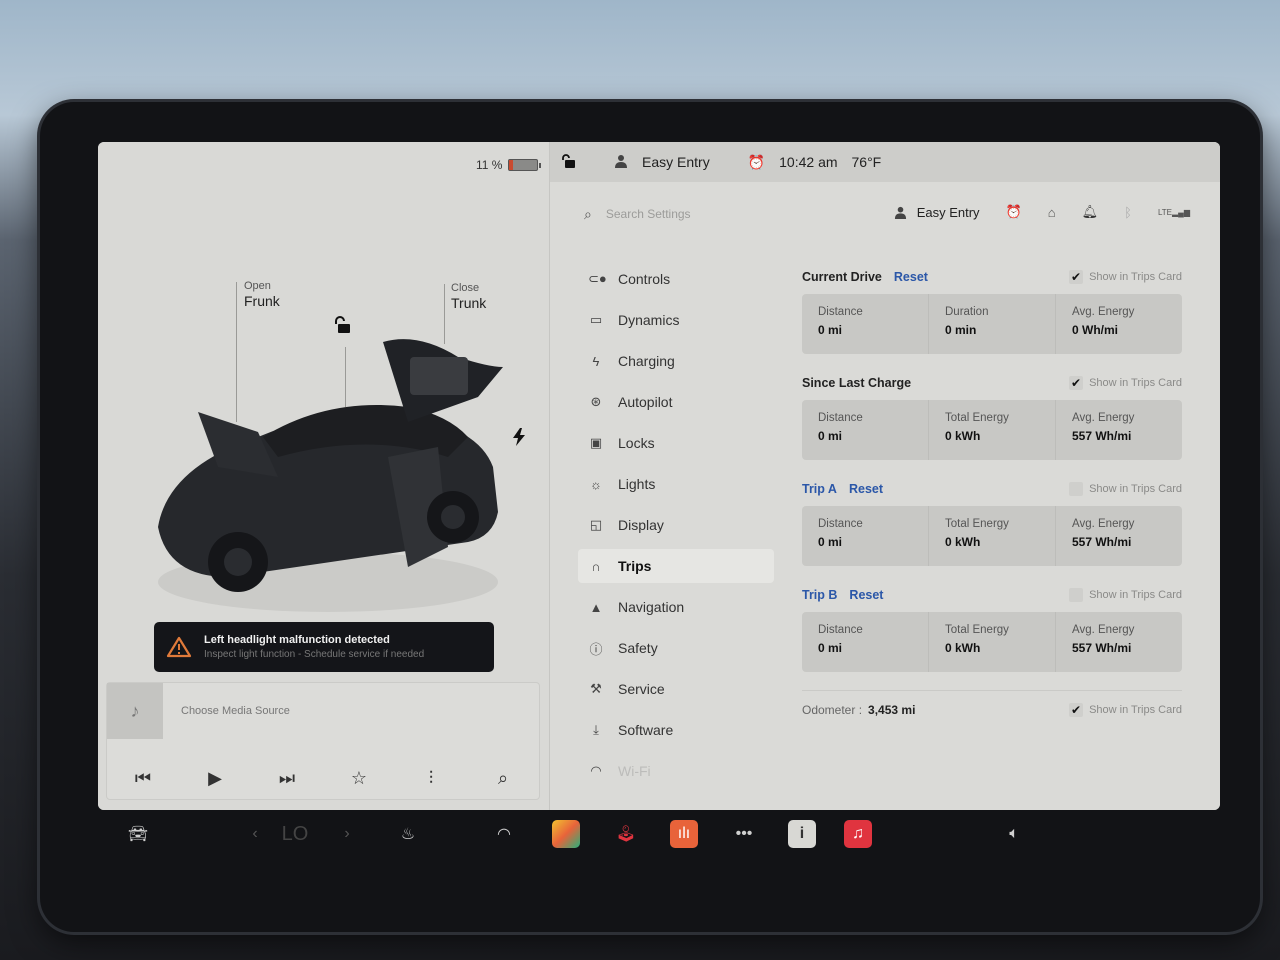 This screenshot has height=960, width=1280. I want to click on menu-item-display: ◱ Display, so click(676, 525).